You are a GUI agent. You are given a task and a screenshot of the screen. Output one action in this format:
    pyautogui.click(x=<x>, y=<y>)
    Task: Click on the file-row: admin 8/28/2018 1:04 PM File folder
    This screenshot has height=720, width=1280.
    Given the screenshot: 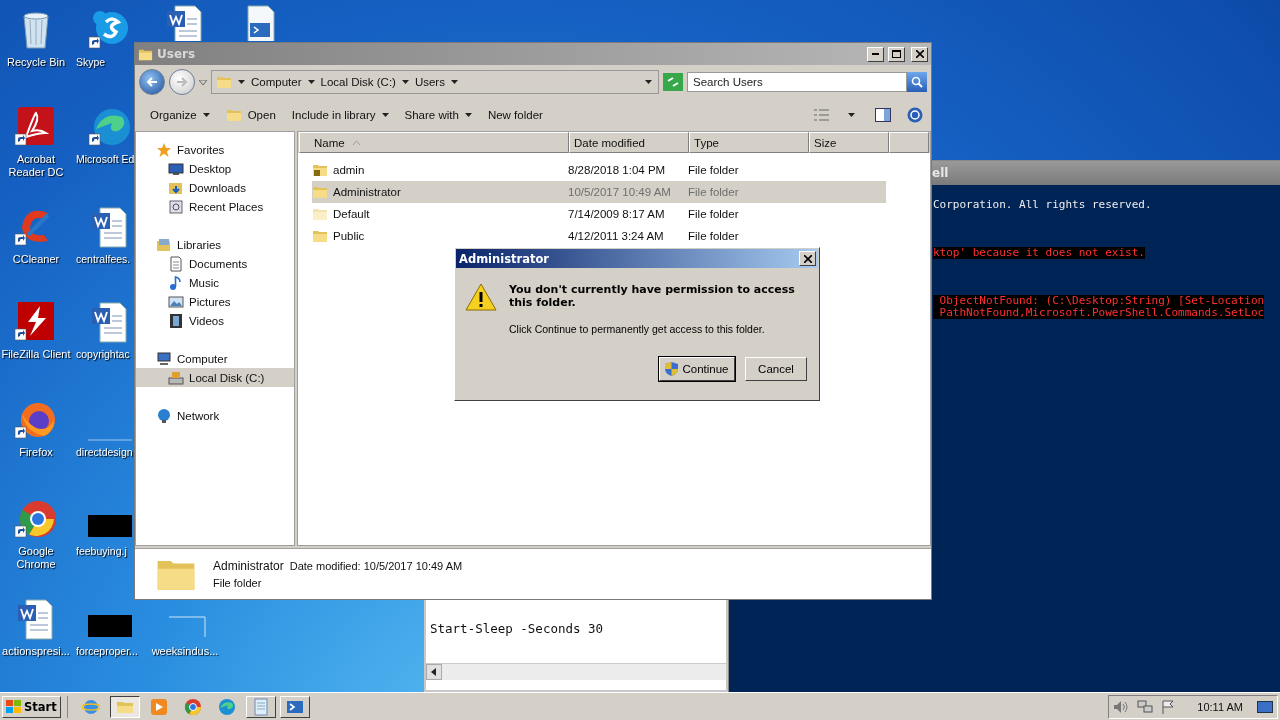 What is the action you would take?
    pyautogui.click(x=599, y=170)
    